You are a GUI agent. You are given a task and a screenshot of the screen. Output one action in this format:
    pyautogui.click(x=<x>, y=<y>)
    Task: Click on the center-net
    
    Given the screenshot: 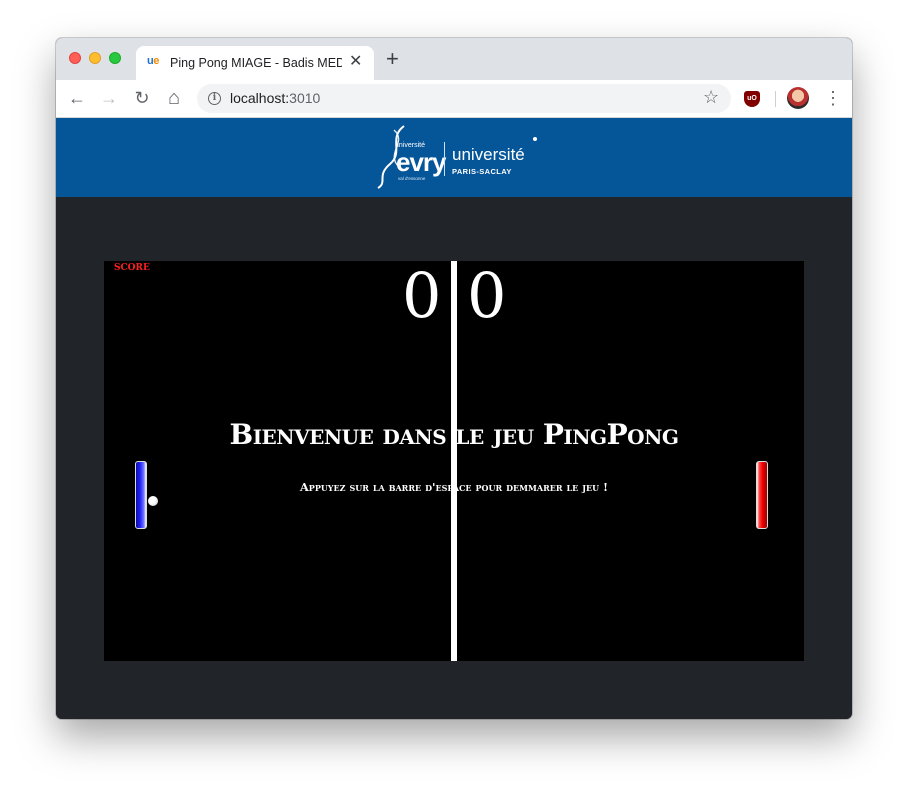 What is the action you would take?
    pyautogui.click(x=454, y=461)
    